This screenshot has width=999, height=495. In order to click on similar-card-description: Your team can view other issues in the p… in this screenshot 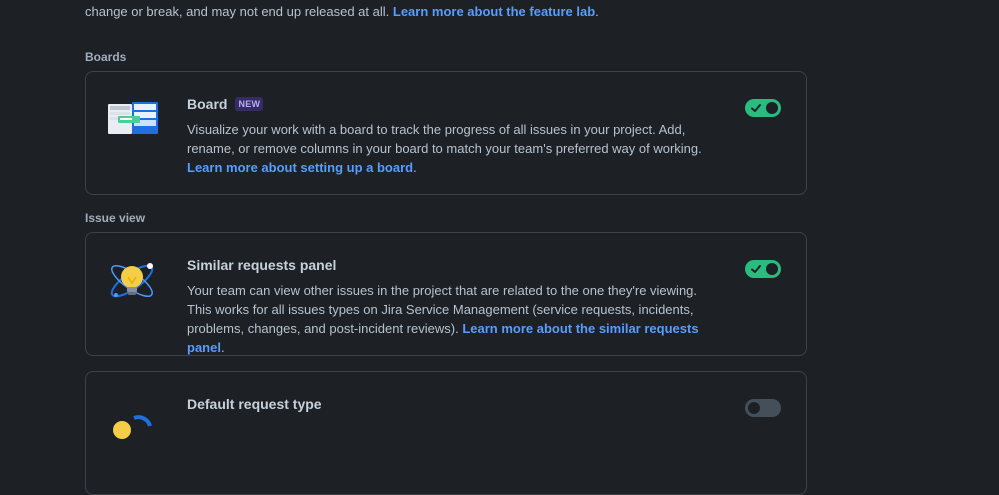, I will do `click(452, 319)`.